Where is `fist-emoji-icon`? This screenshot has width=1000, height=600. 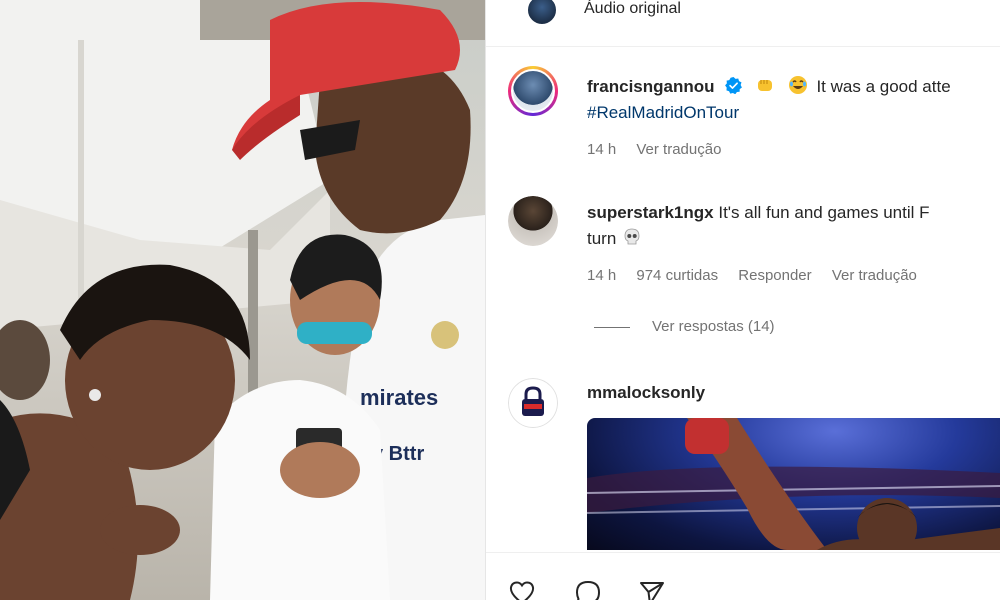
fist-emoji-icon is located at coordinates (764, 85).